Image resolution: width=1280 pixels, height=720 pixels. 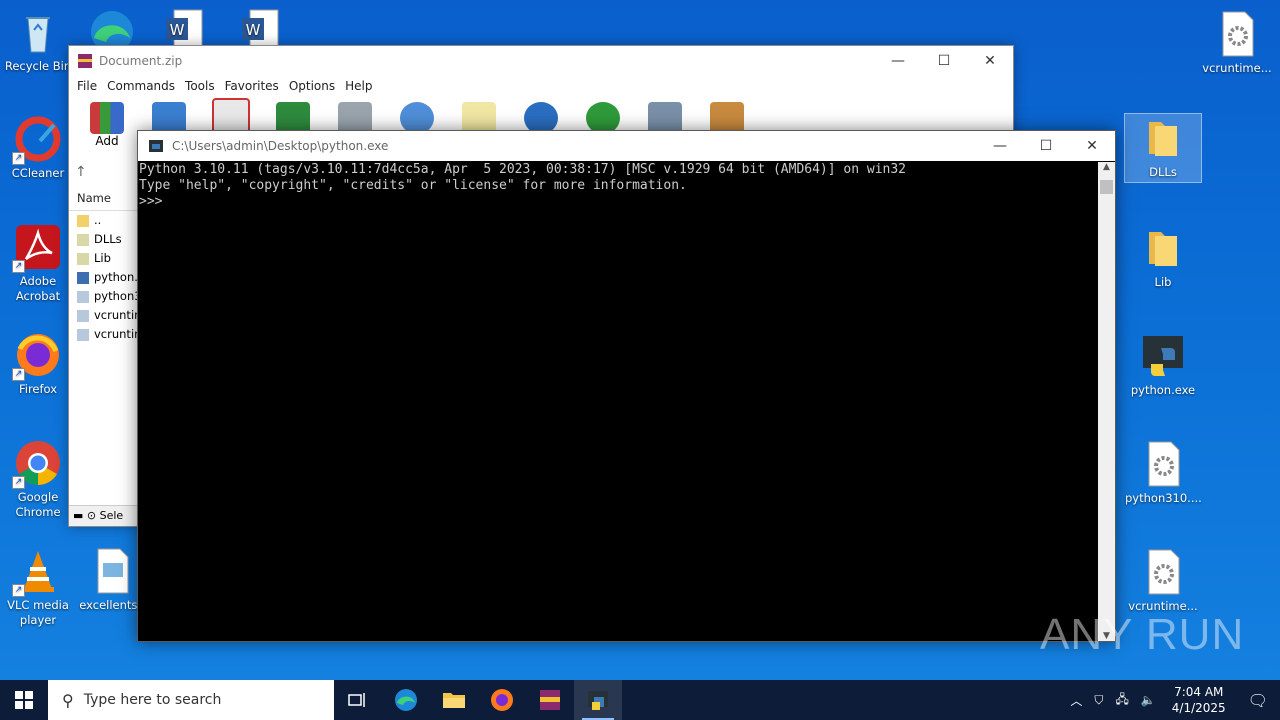 I want to click on search-placeholder: Type here to search, so click(x=152, y=700).